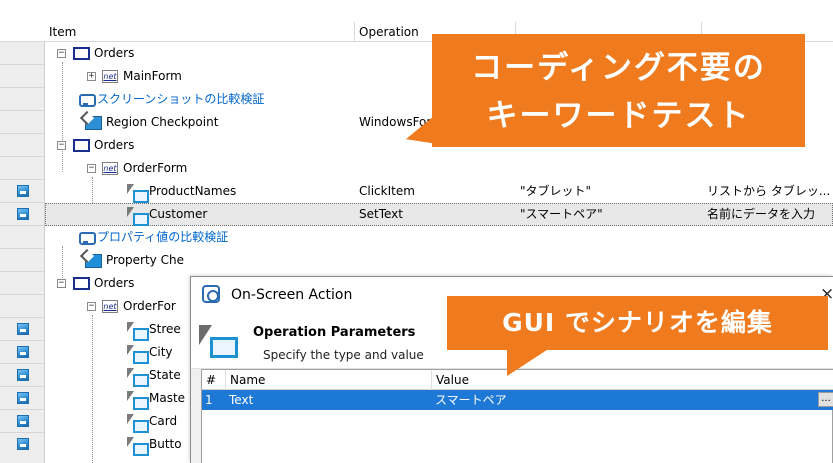 The height and width of the screenshot is (463, 833). I want to click on dialog-subheading: Specify the type and value, so click(343, 355).